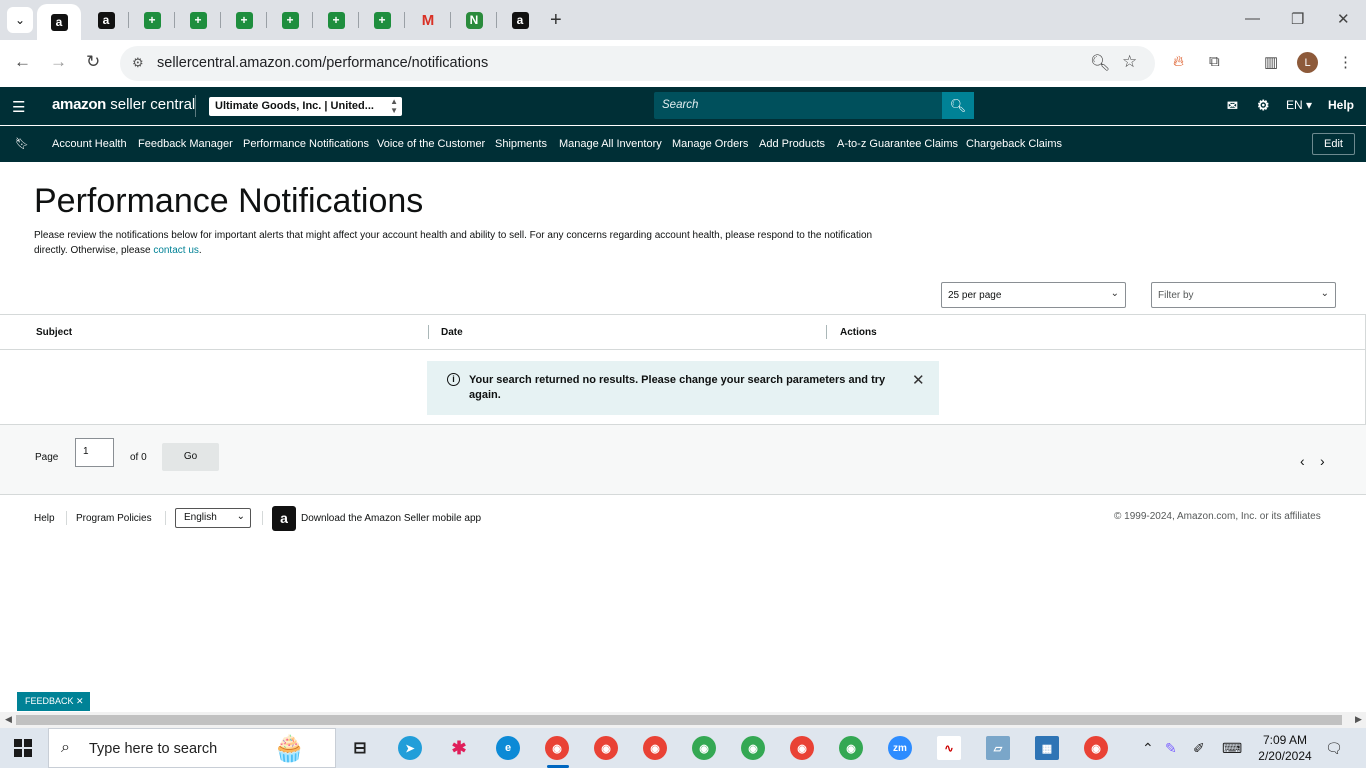 Image resolution: width=1366 pixels, height=768 pixels. I want to click on bookmark-star-icon: ☆, so click(1129, 62).